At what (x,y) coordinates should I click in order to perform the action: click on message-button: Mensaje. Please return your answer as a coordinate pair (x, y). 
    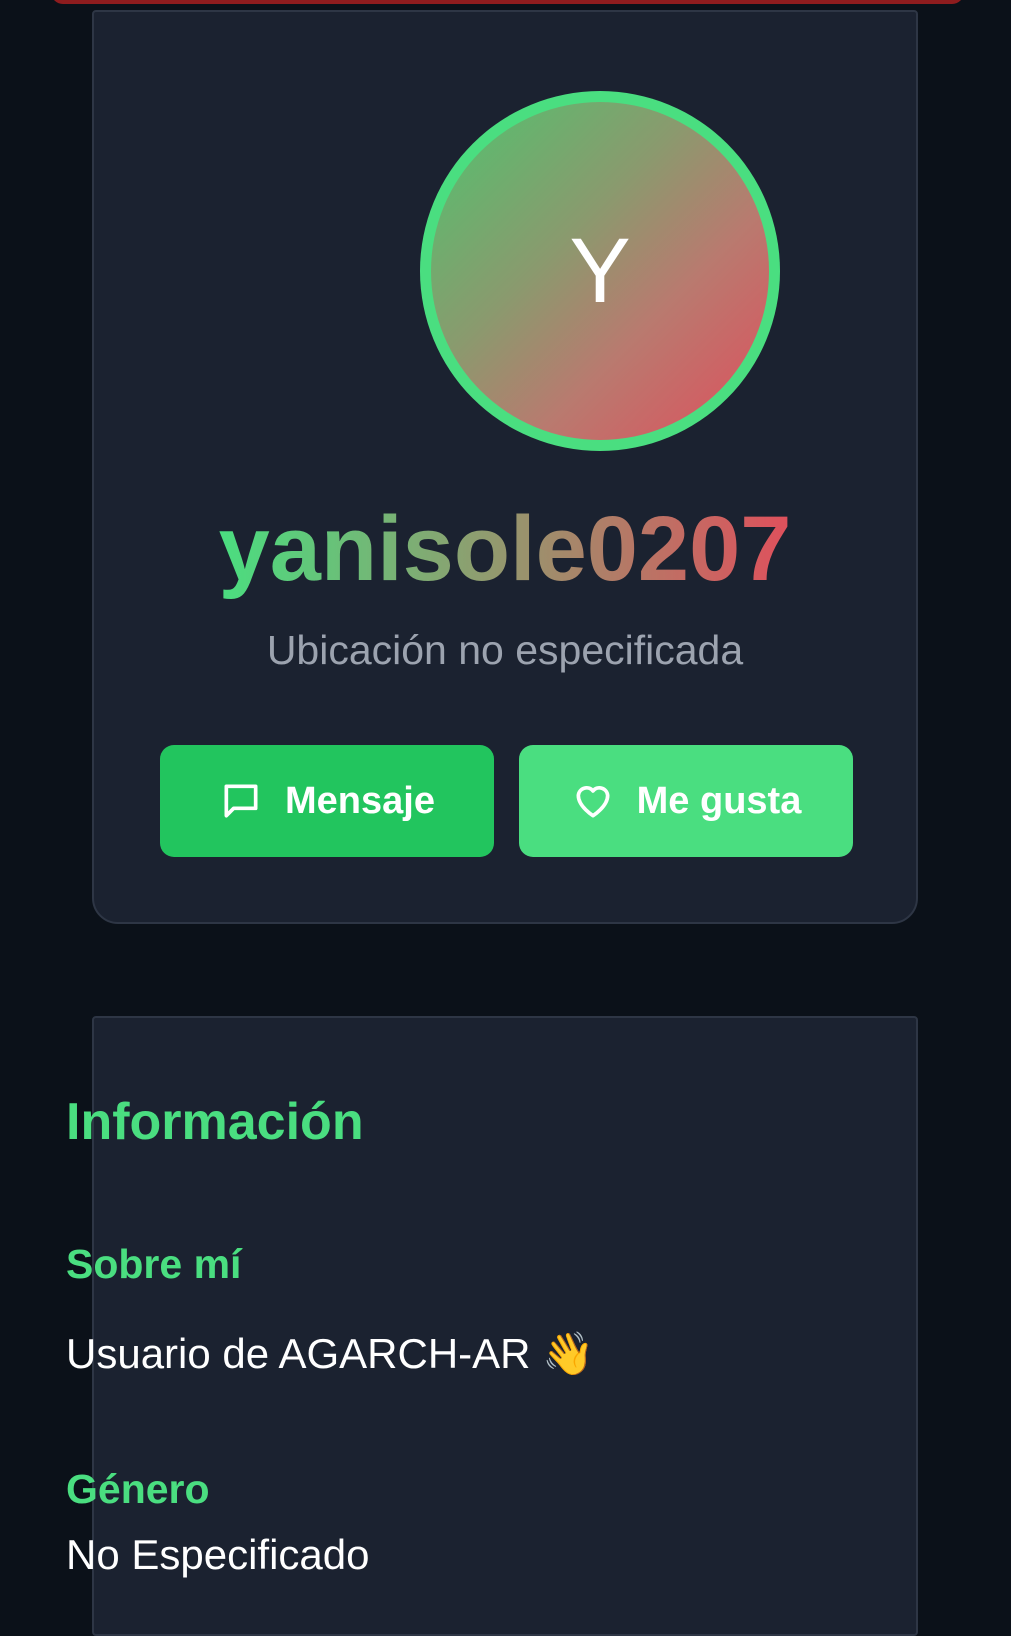
    Looking at the image, I should click on (327, 801).